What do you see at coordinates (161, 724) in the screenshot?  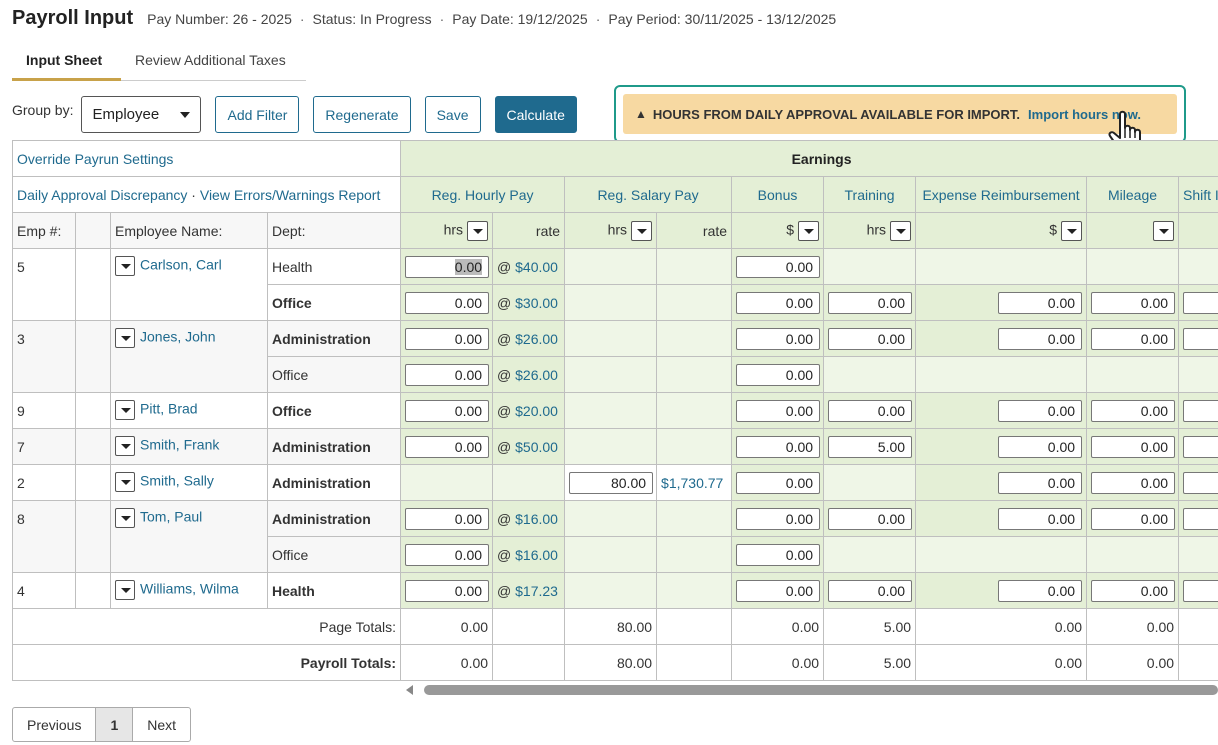 I see `next-page-button: Next` at bounding box center [161, 724].